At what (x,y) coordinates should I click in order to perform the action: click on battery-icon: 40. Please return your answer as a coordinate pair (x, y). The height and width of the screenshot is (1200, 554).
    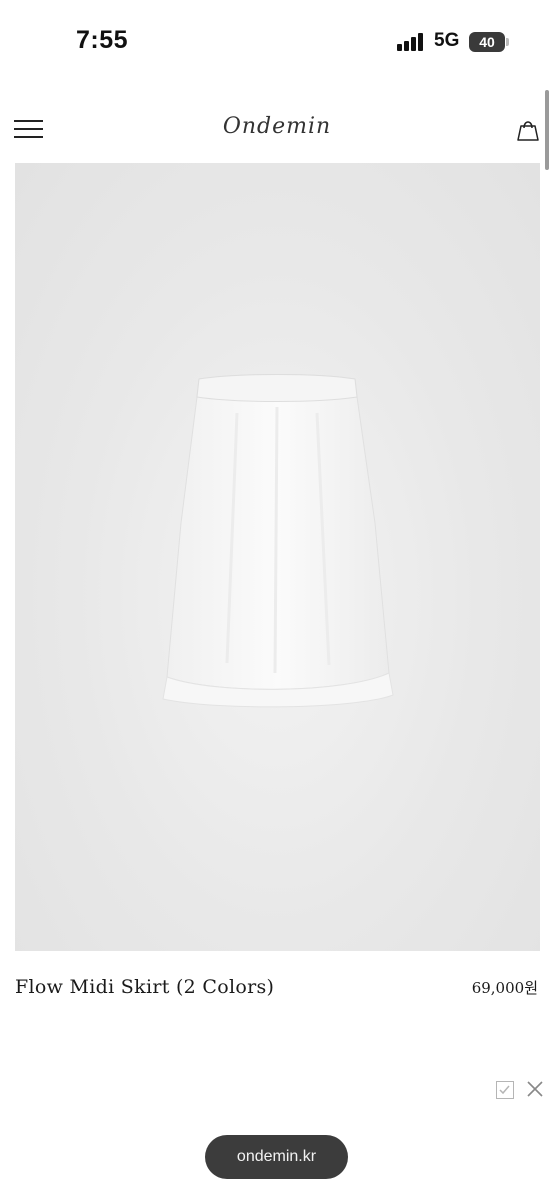
    Looking at the image, I should click on (487, 42).